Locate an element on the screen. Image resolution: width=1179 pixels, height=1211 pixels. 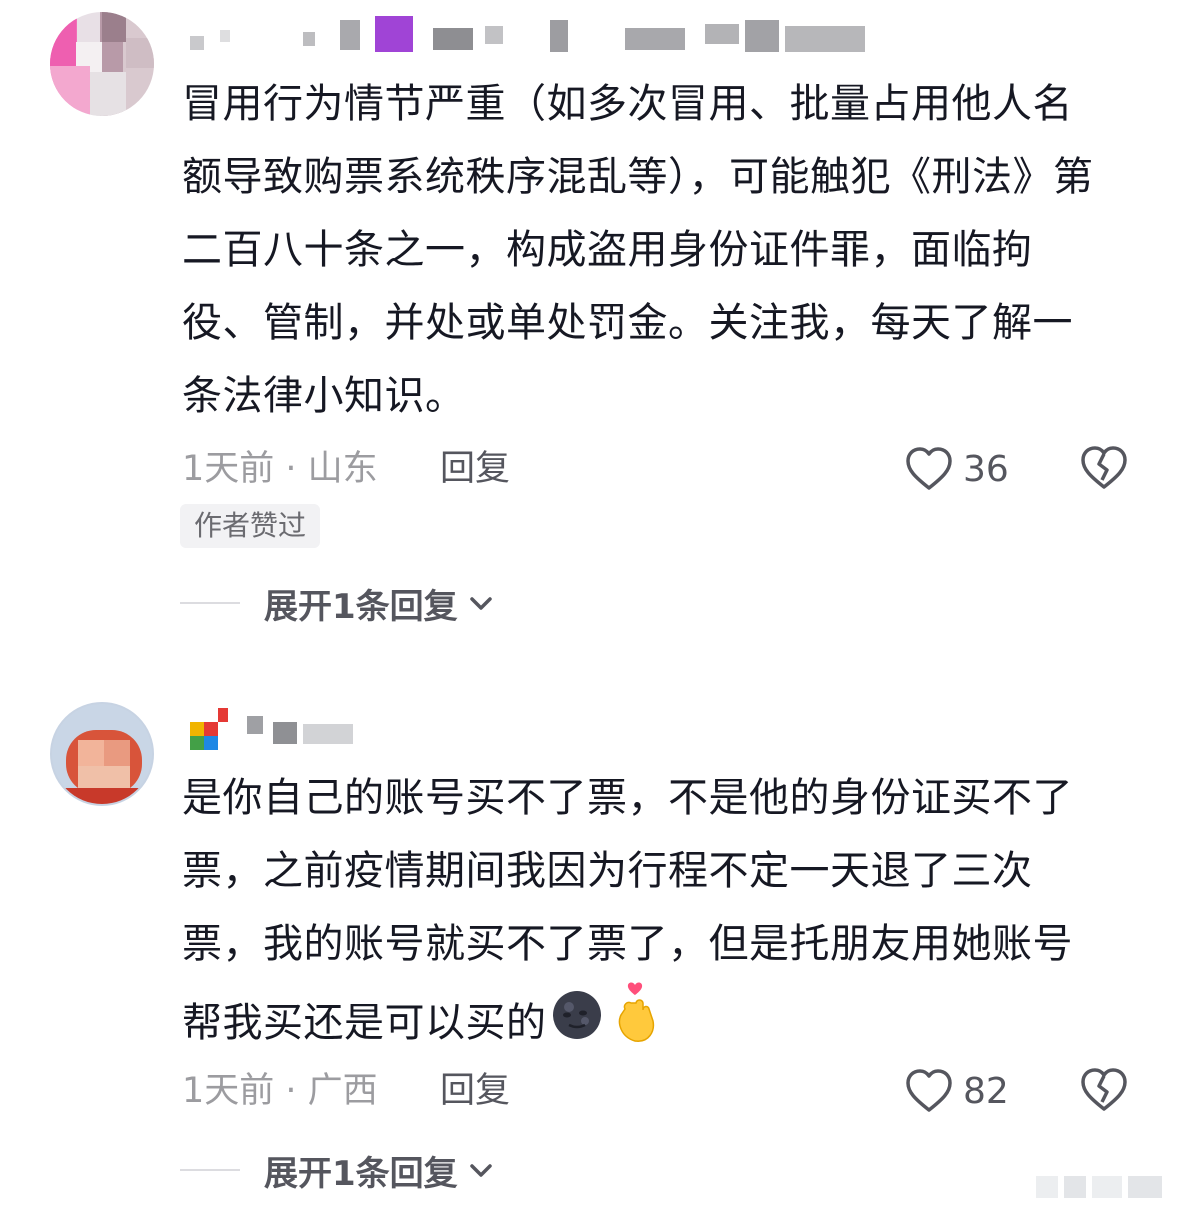
like-button: 36 is located at coordinates (957, 469).